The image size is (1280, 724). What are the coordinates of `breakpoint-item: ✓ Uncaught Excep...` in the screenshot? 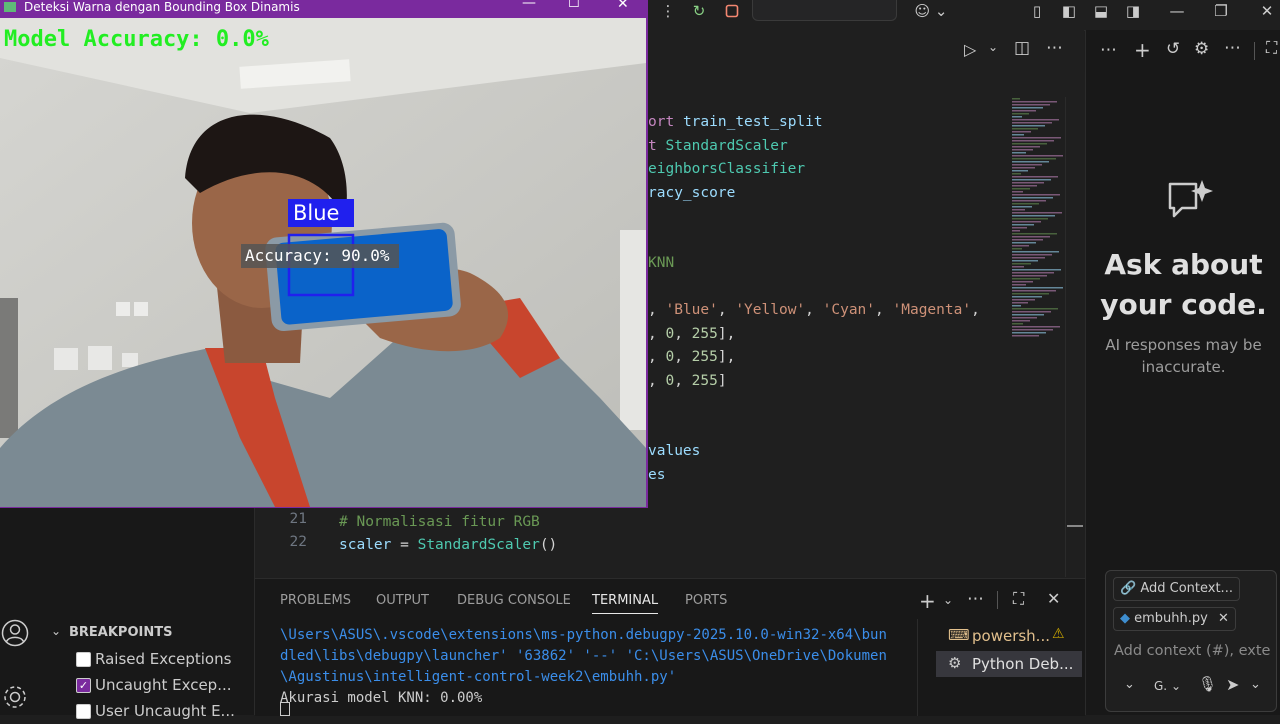 It's located at (165, 687).